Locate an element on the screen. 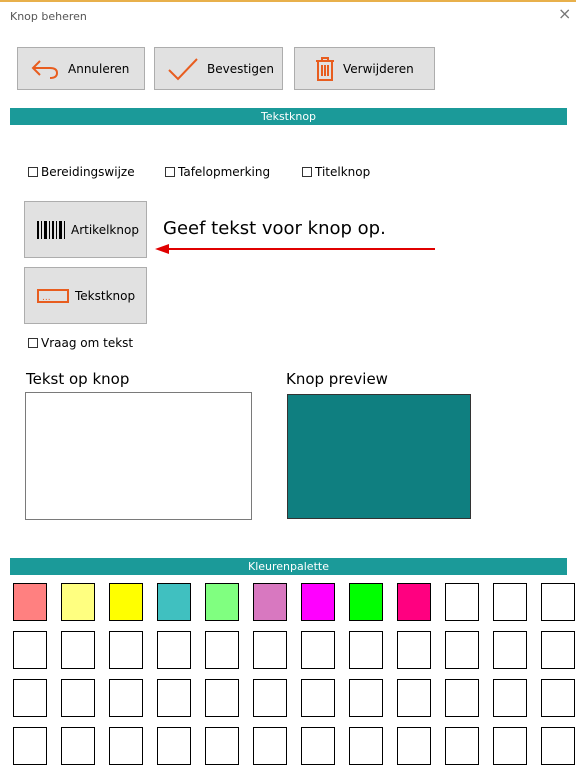 The width and height of the screenshot is (576, 765). section-header-tekstknop: Tekstknop is located at coordinates (288, 116).